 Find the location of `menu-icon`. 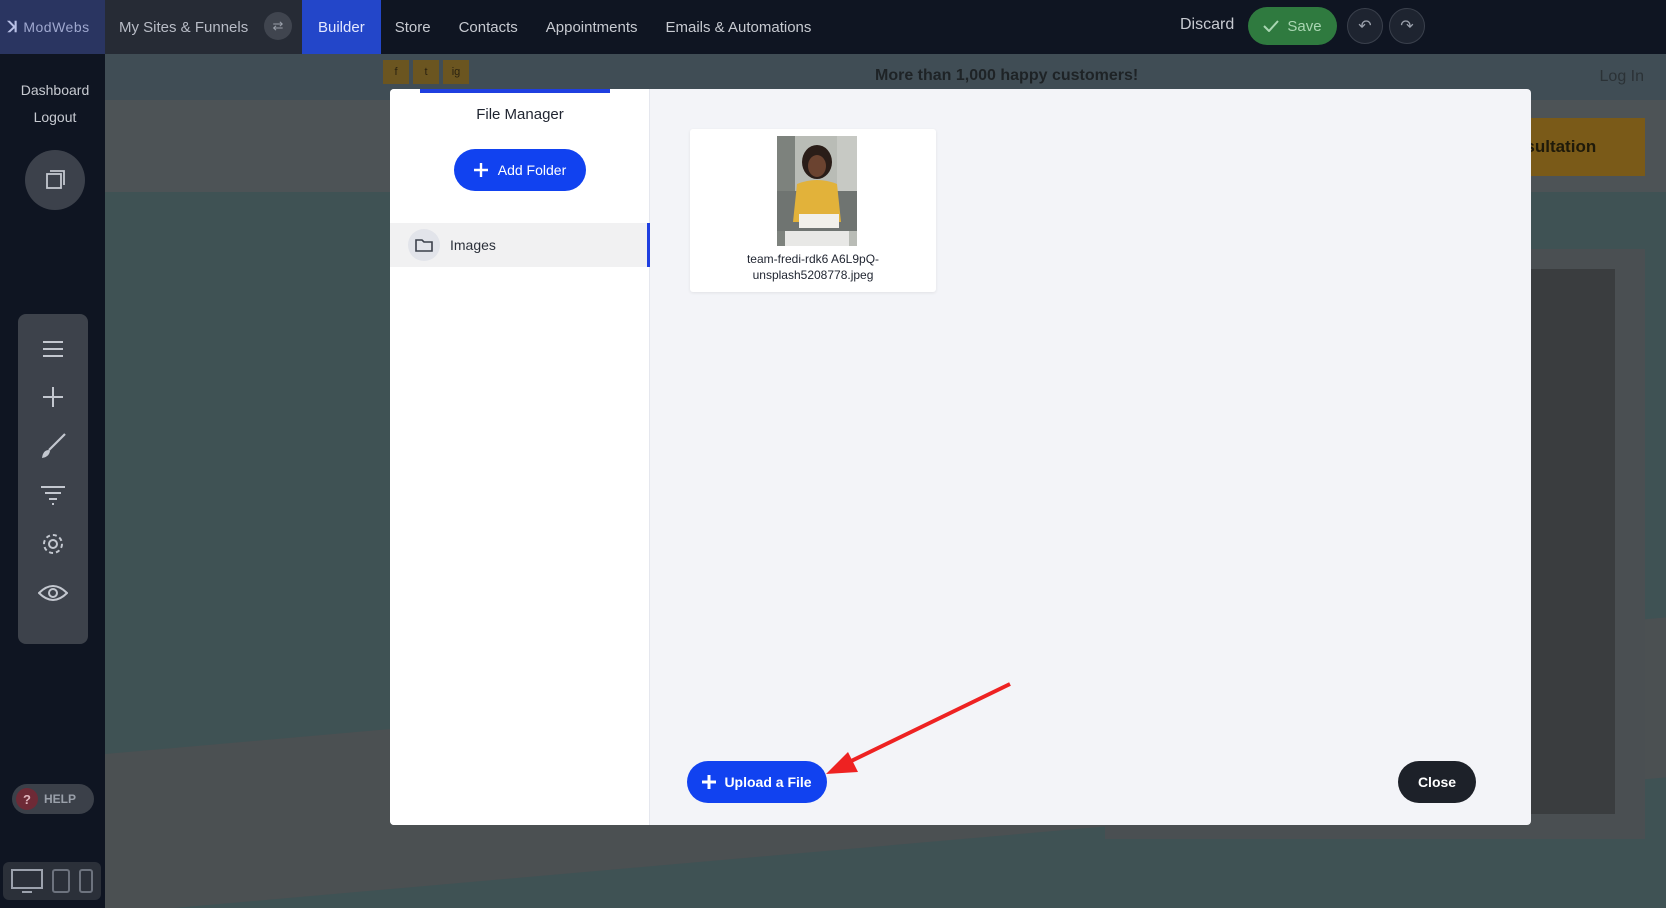

menu-icon is located at coordinates (53, 349).